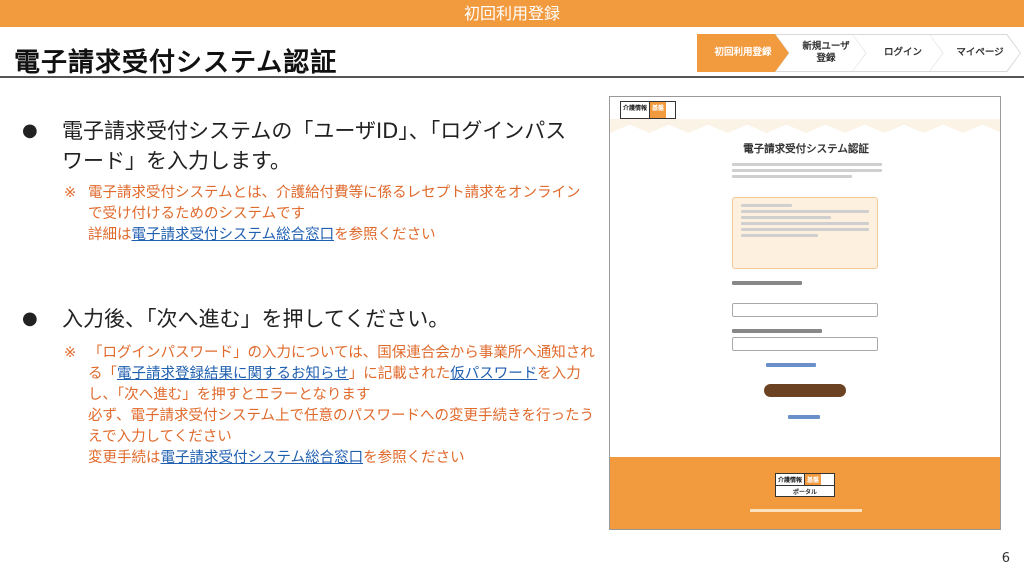 This screenshot has height=576, width=1024. Describe the element at coordinates (805, 390) in the screenshot. I see `next-button` at that location.